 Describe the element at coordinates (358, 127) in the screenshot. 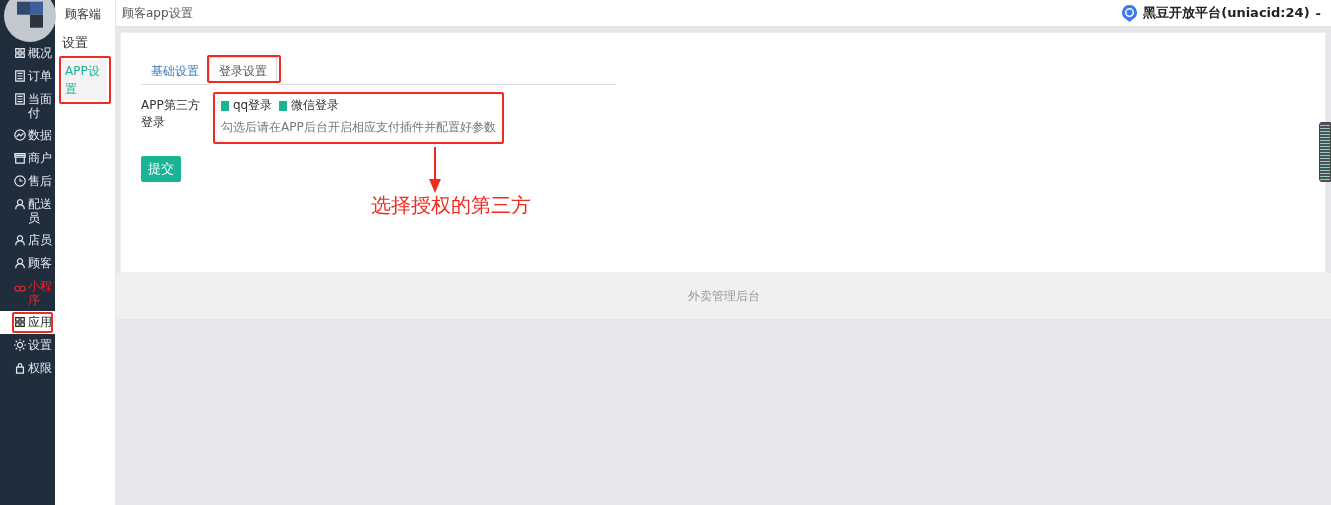

I see `hint-text: 勾选后请在APP后台开启相应支付插件并配置好参数` at that location.